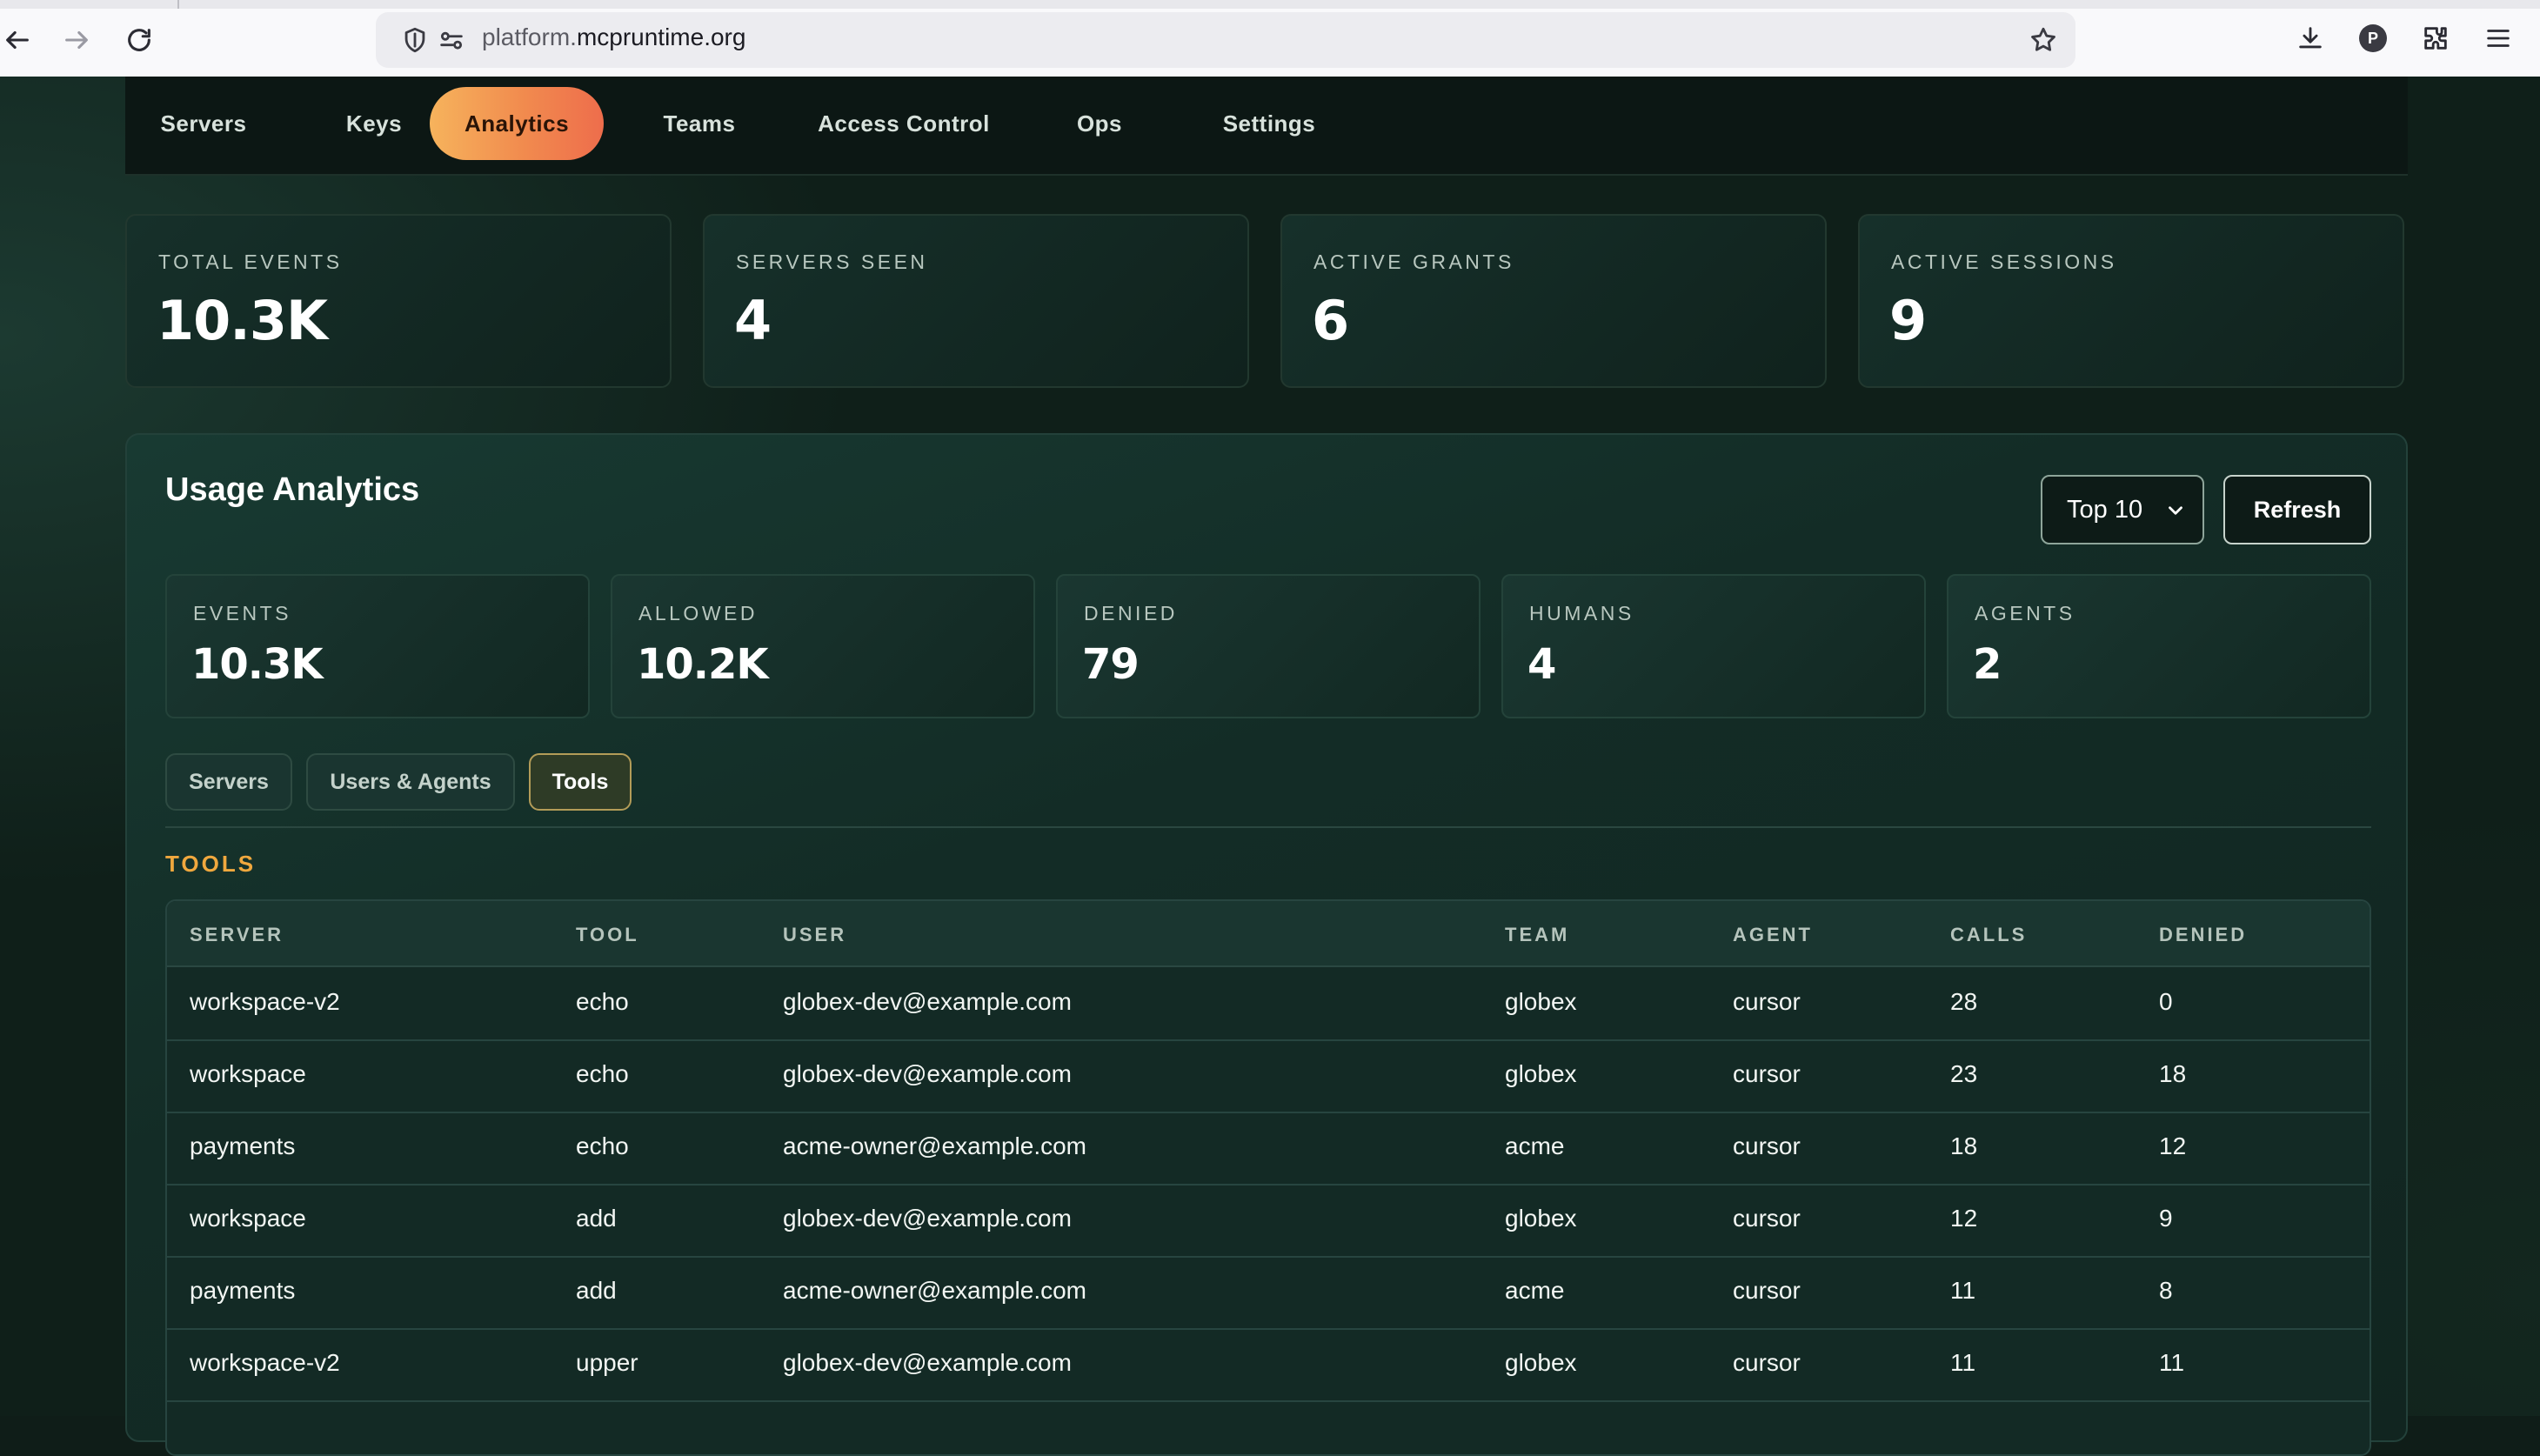  What do you see at coordinates (1413, 261) in the screenshot?
I see `stat-label: ACTIVE GRANTS` at bounding box center [1413, 261].